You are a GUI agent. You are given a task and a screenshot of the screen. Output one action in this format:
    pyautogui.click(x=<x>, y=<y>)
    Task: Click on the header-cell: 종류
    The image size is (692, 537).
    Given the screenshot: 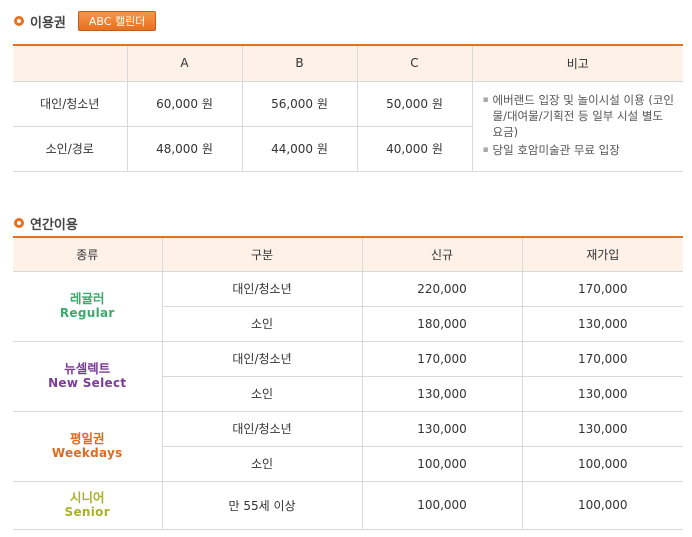 What is the action you would take?
    pyautogui.click(x=88, y=254)
    